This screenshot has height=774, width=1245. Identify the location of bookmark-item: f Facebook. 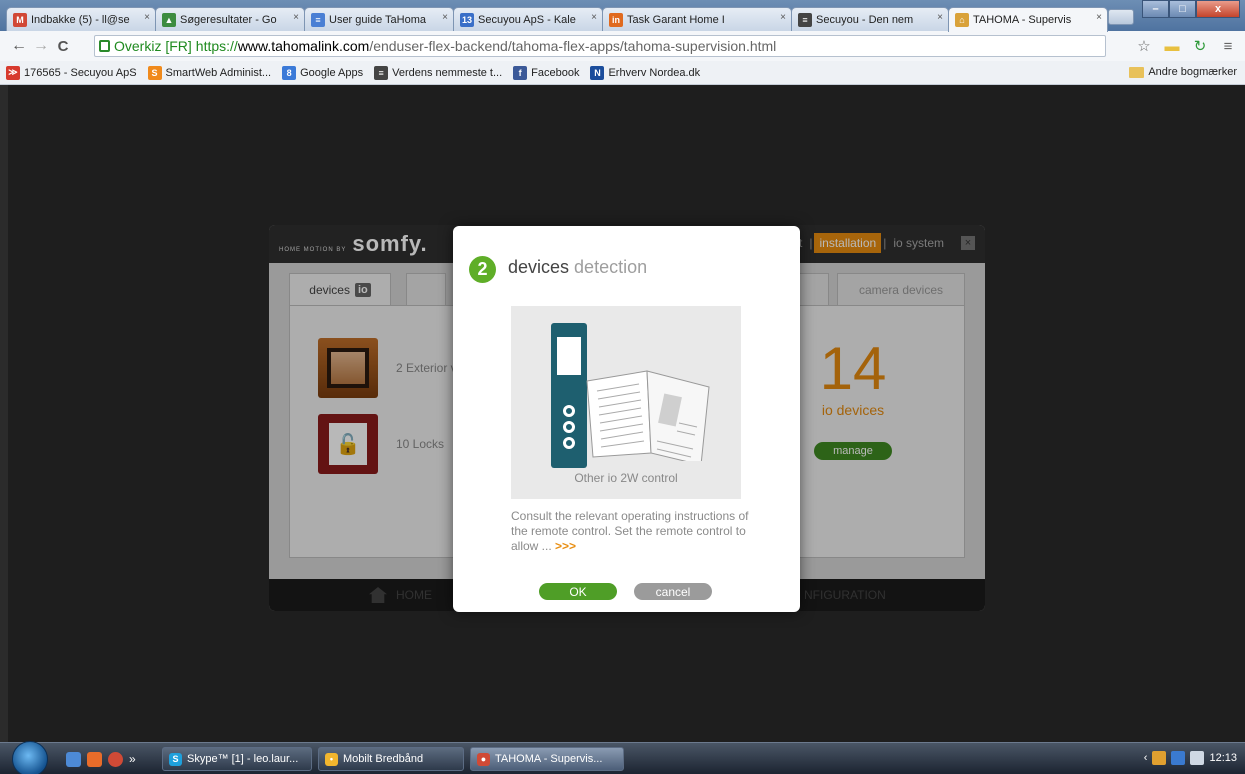
(546, 72).